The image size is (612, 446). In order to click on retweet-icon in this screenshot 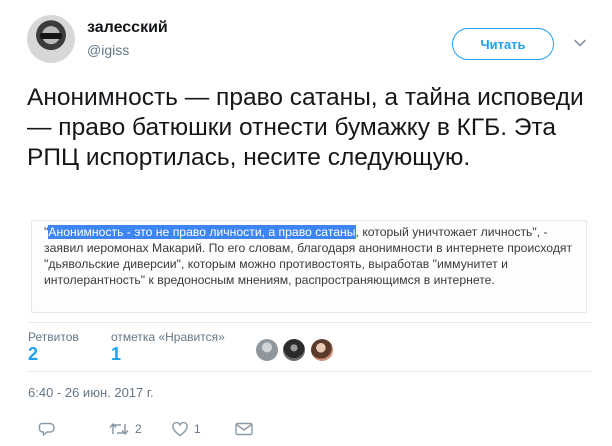, I will do `click(119, 429)`.